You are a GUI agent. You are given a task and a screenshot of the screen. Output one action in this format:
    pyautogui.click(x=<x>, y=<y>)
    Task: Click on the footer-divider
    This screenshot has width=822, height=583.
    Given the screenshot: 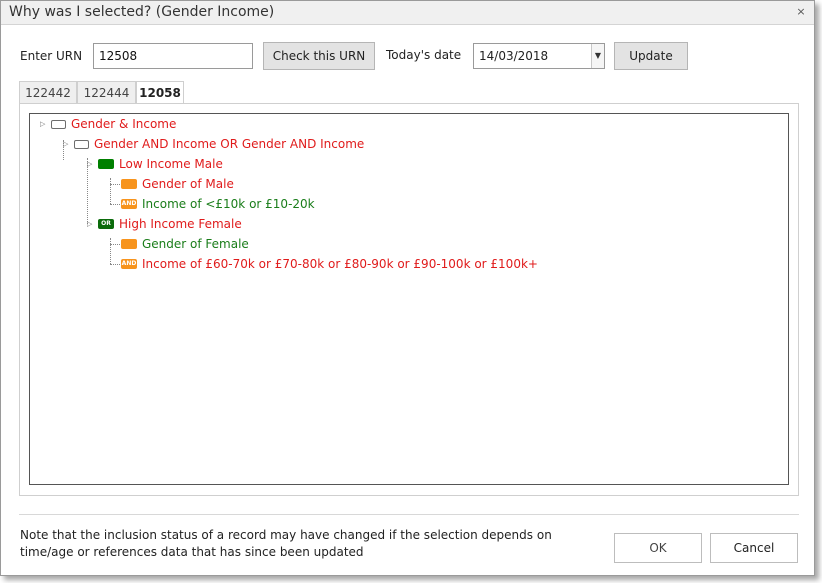 What is the action you would take?
    pyautogui.click(x=409, y=514)
    